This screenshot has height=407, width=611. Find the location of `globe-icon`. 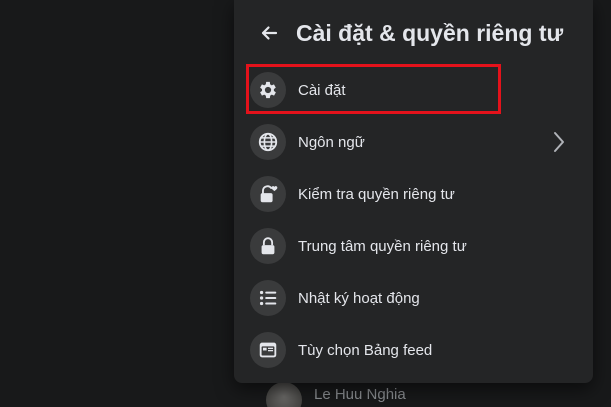

globe-icon is located at coordinates (268, 142).